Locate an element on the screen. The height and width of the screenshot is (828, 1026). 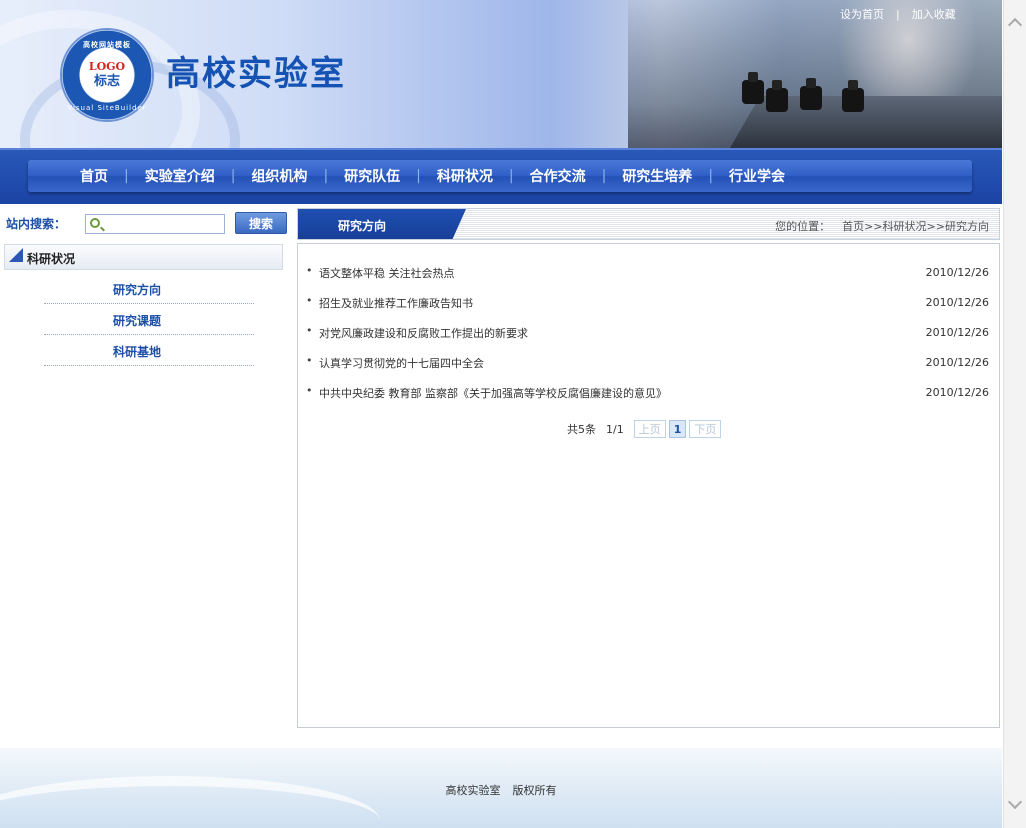
search-input is located at coordinates (155, 224).